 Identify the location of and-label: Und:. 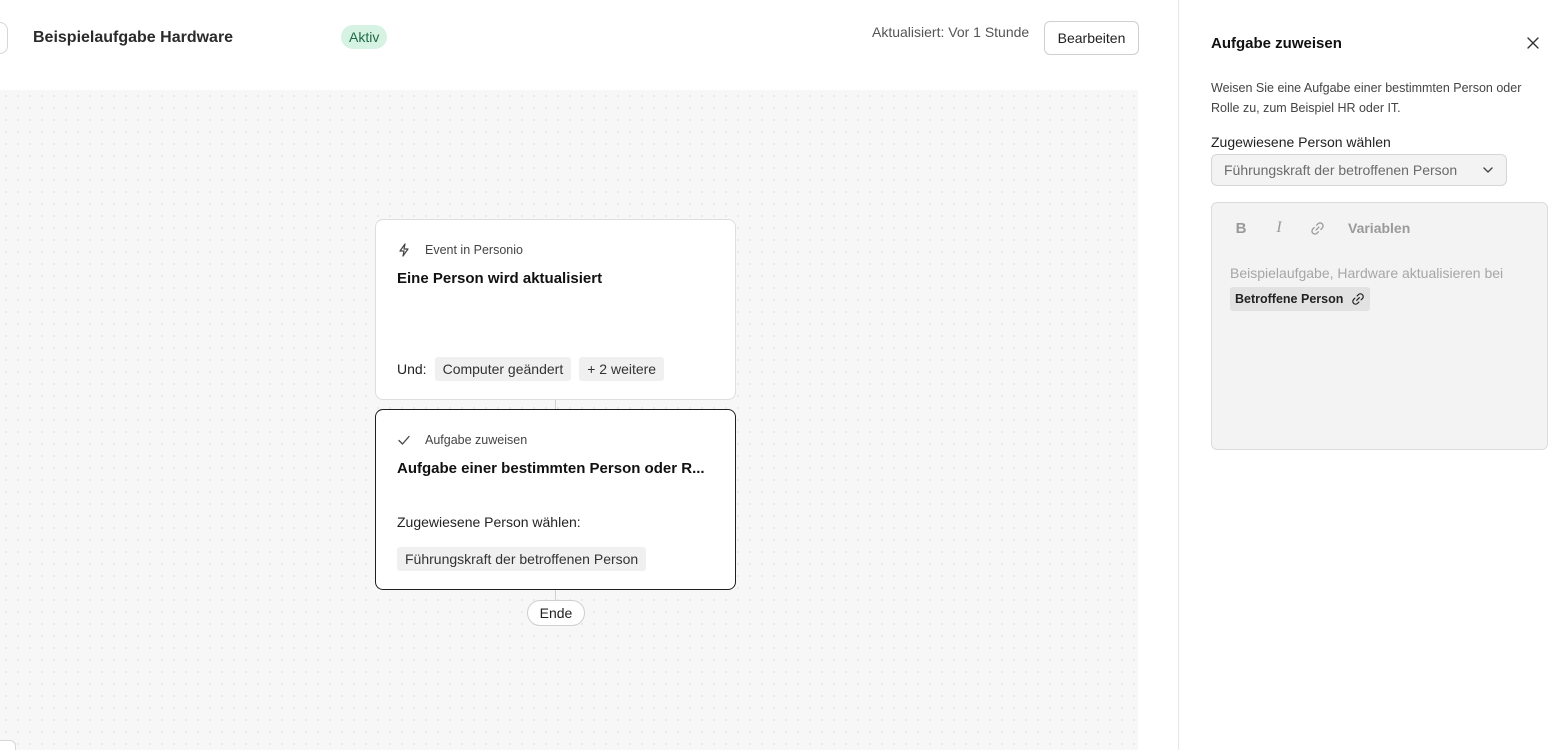
(412, 369).